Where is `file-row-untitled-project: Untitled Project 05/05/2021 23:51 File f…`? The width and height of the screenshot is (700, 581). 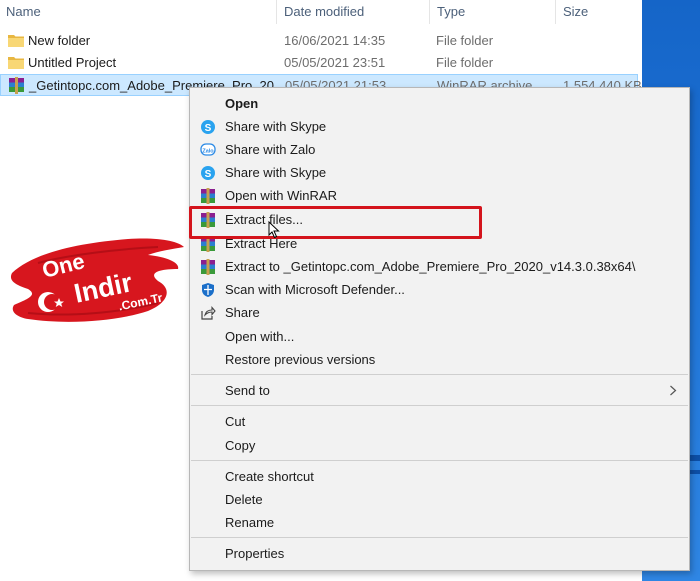 file-row-untitled-project: Untitled Project 05/05/2021 23:51 File f… is located at coordinates (319, 63).